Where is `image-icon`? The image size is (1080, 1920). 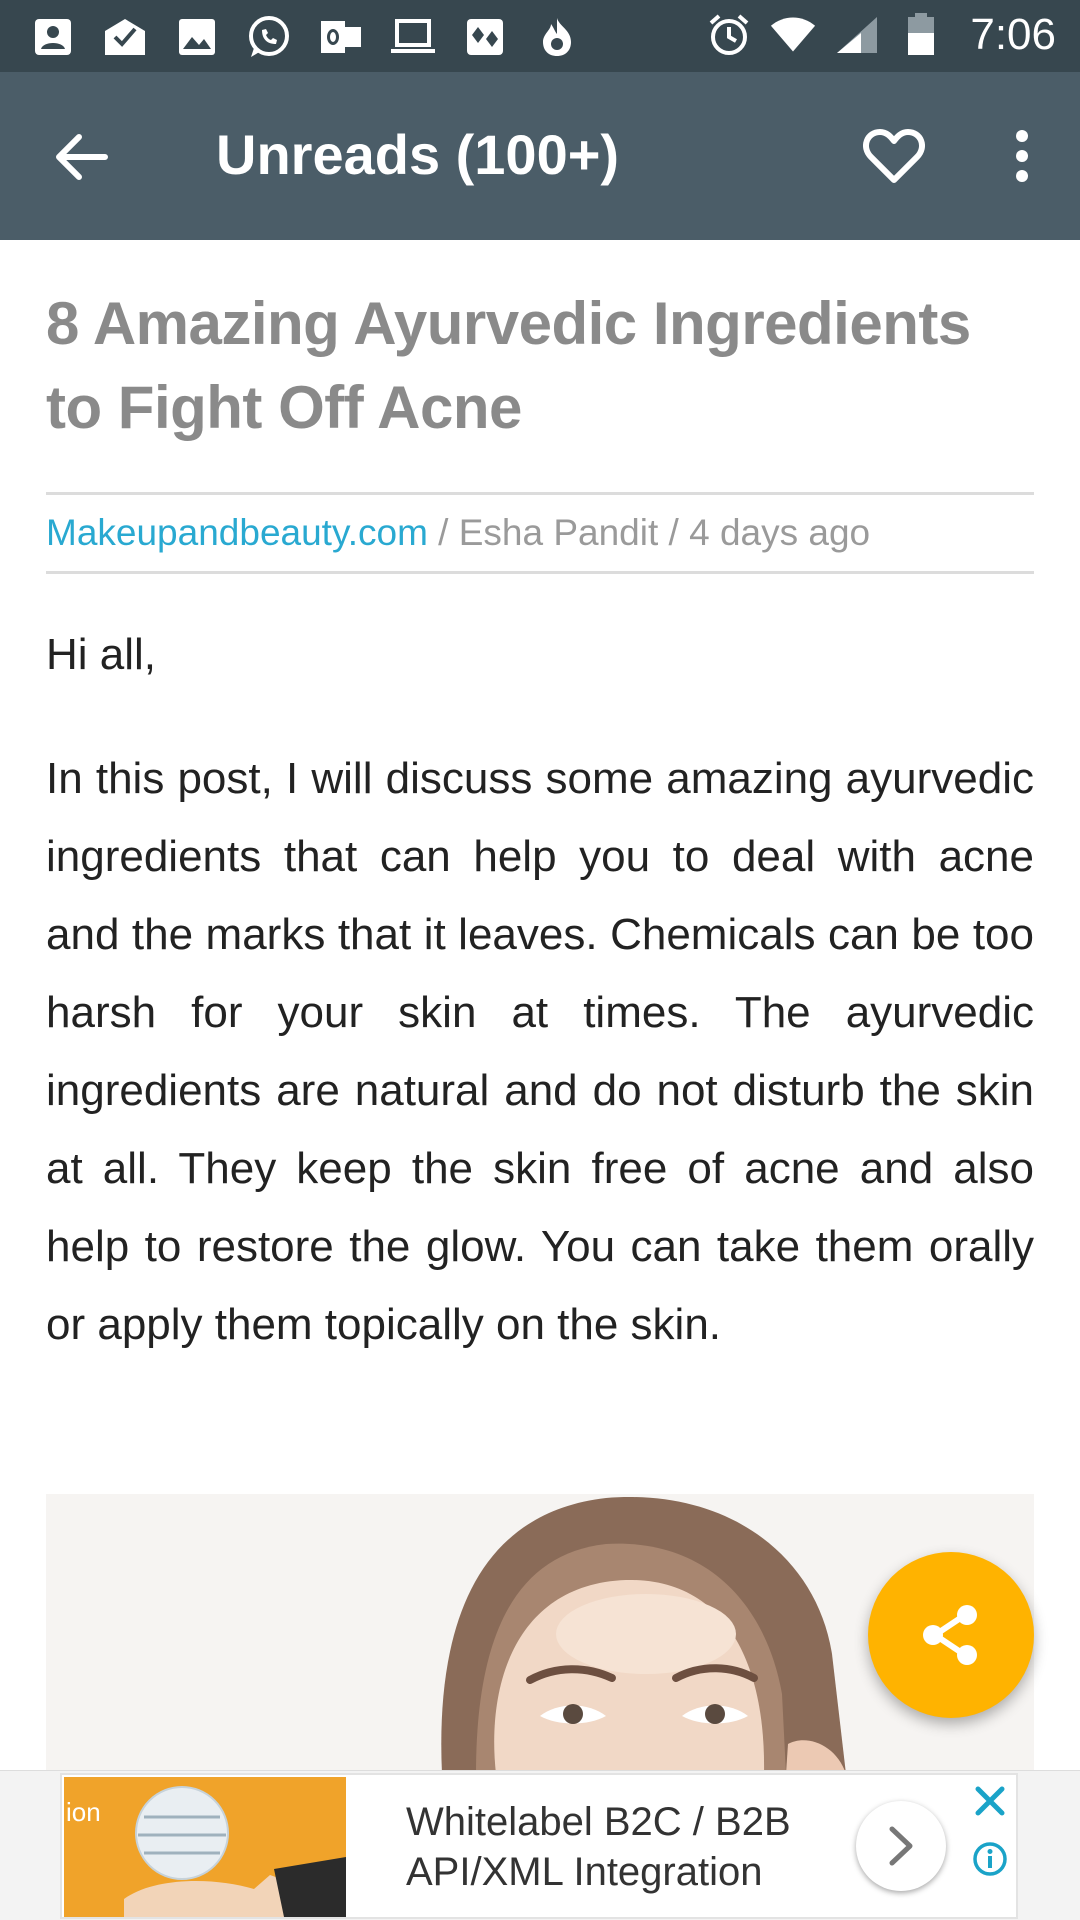 image-icon is located at coordinates (197, 37).